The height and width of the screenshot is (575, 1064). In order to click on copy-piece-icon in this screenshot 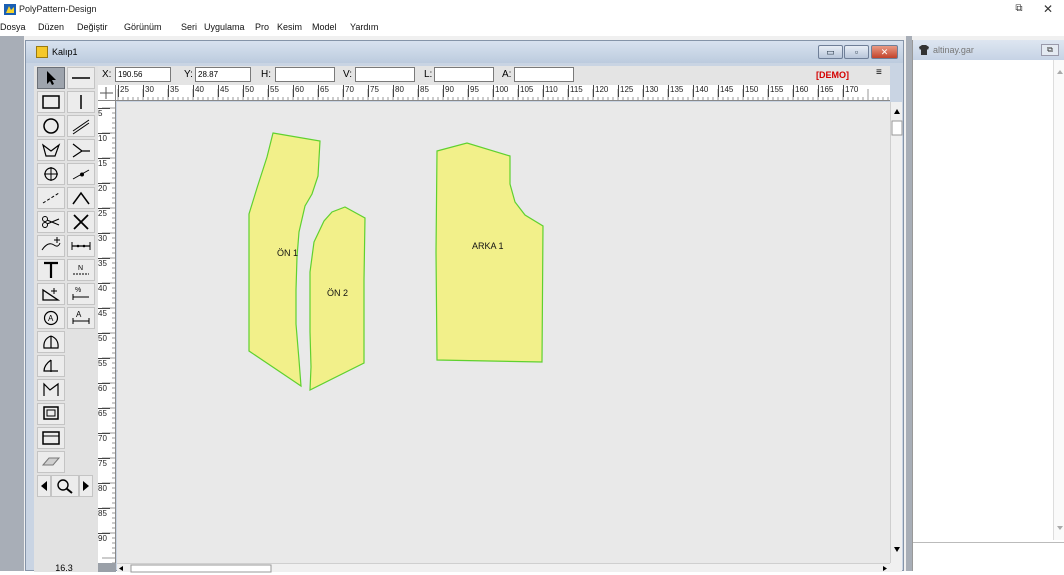, I will do `click(51, 414)`.